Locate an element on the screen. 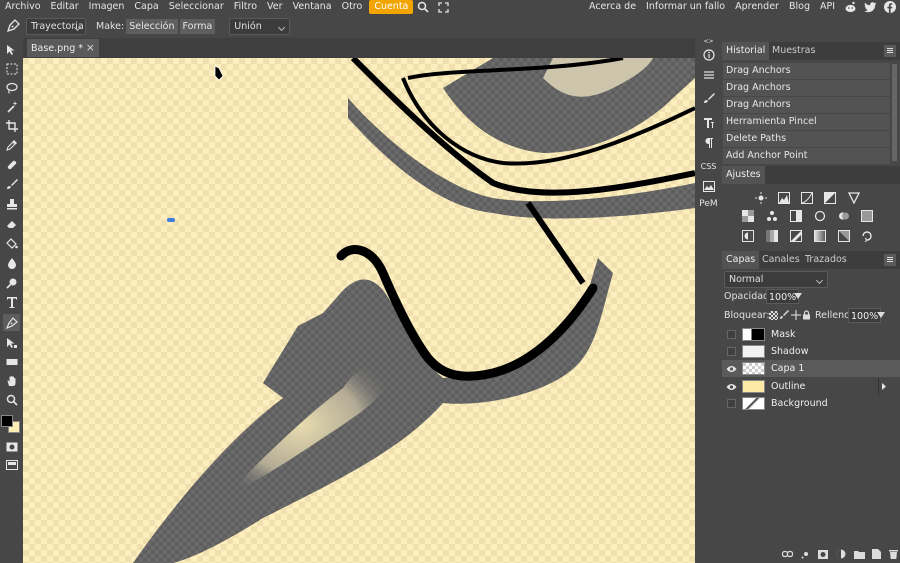  layer-row-outline: Outline is located at coordinates (811, 386).